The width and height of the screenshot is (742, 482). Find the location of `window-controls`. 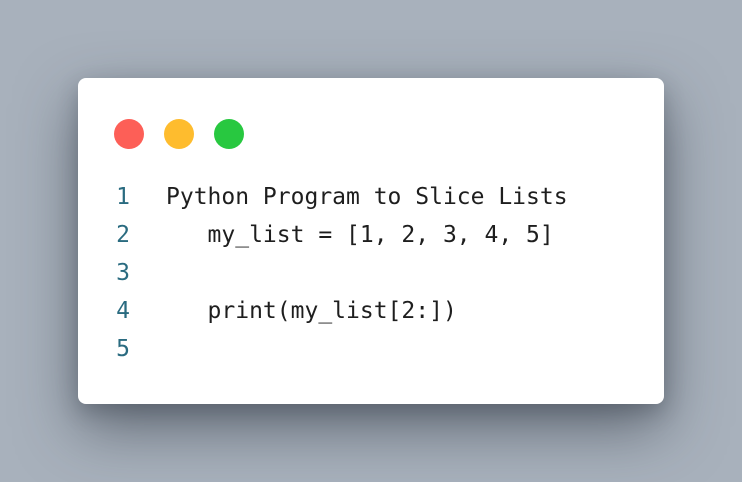

window-controls is located at coordinates (179, 134).